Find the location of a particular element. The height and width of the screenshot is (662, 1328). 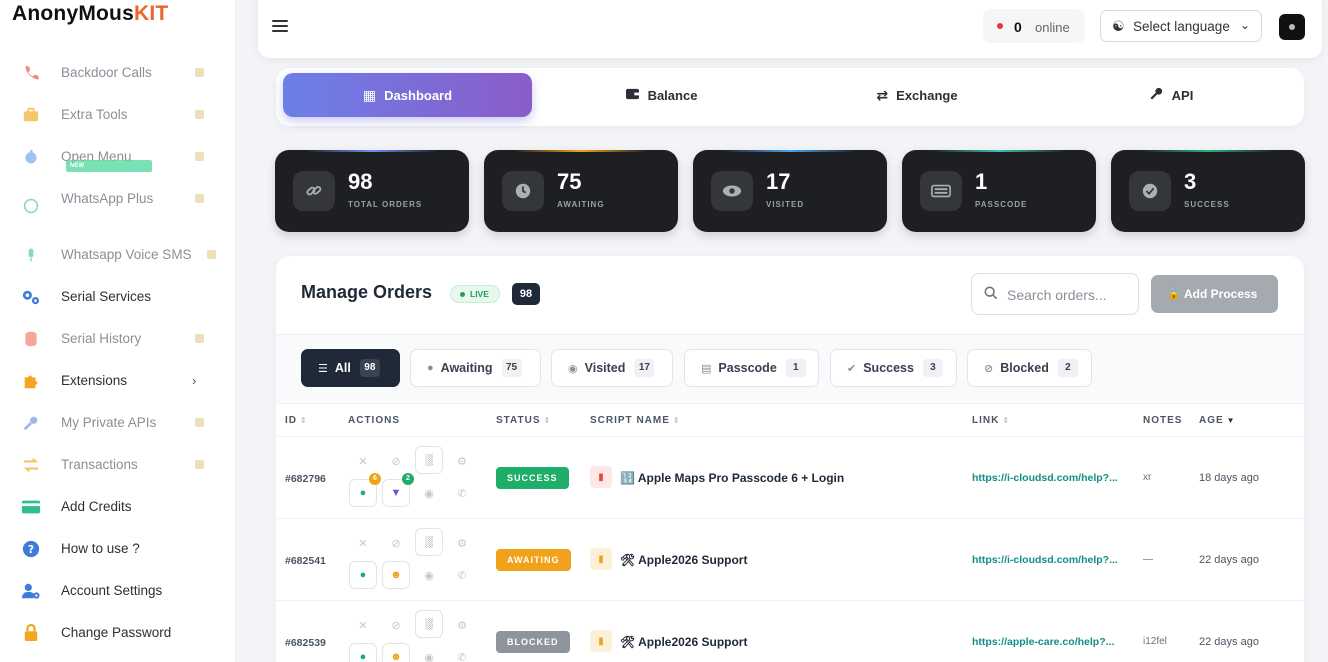

new-badge: NEW is located at coordinates (109, 166).